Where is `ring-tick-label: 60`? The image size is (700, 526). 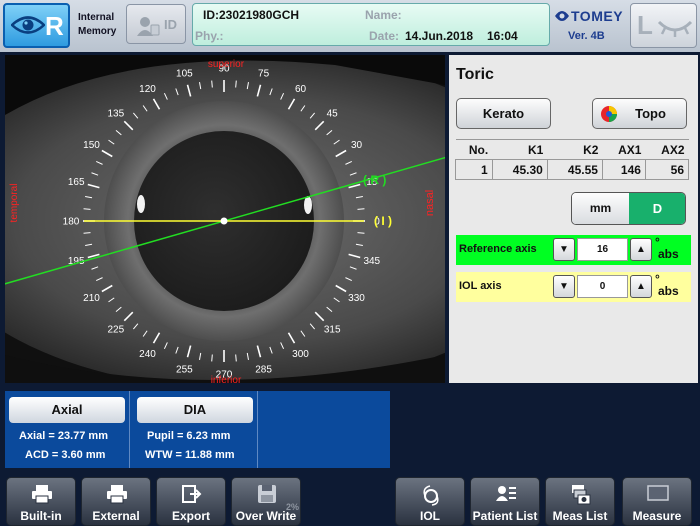
ring-tick-label: 60 is located at coordinates (301, 89).